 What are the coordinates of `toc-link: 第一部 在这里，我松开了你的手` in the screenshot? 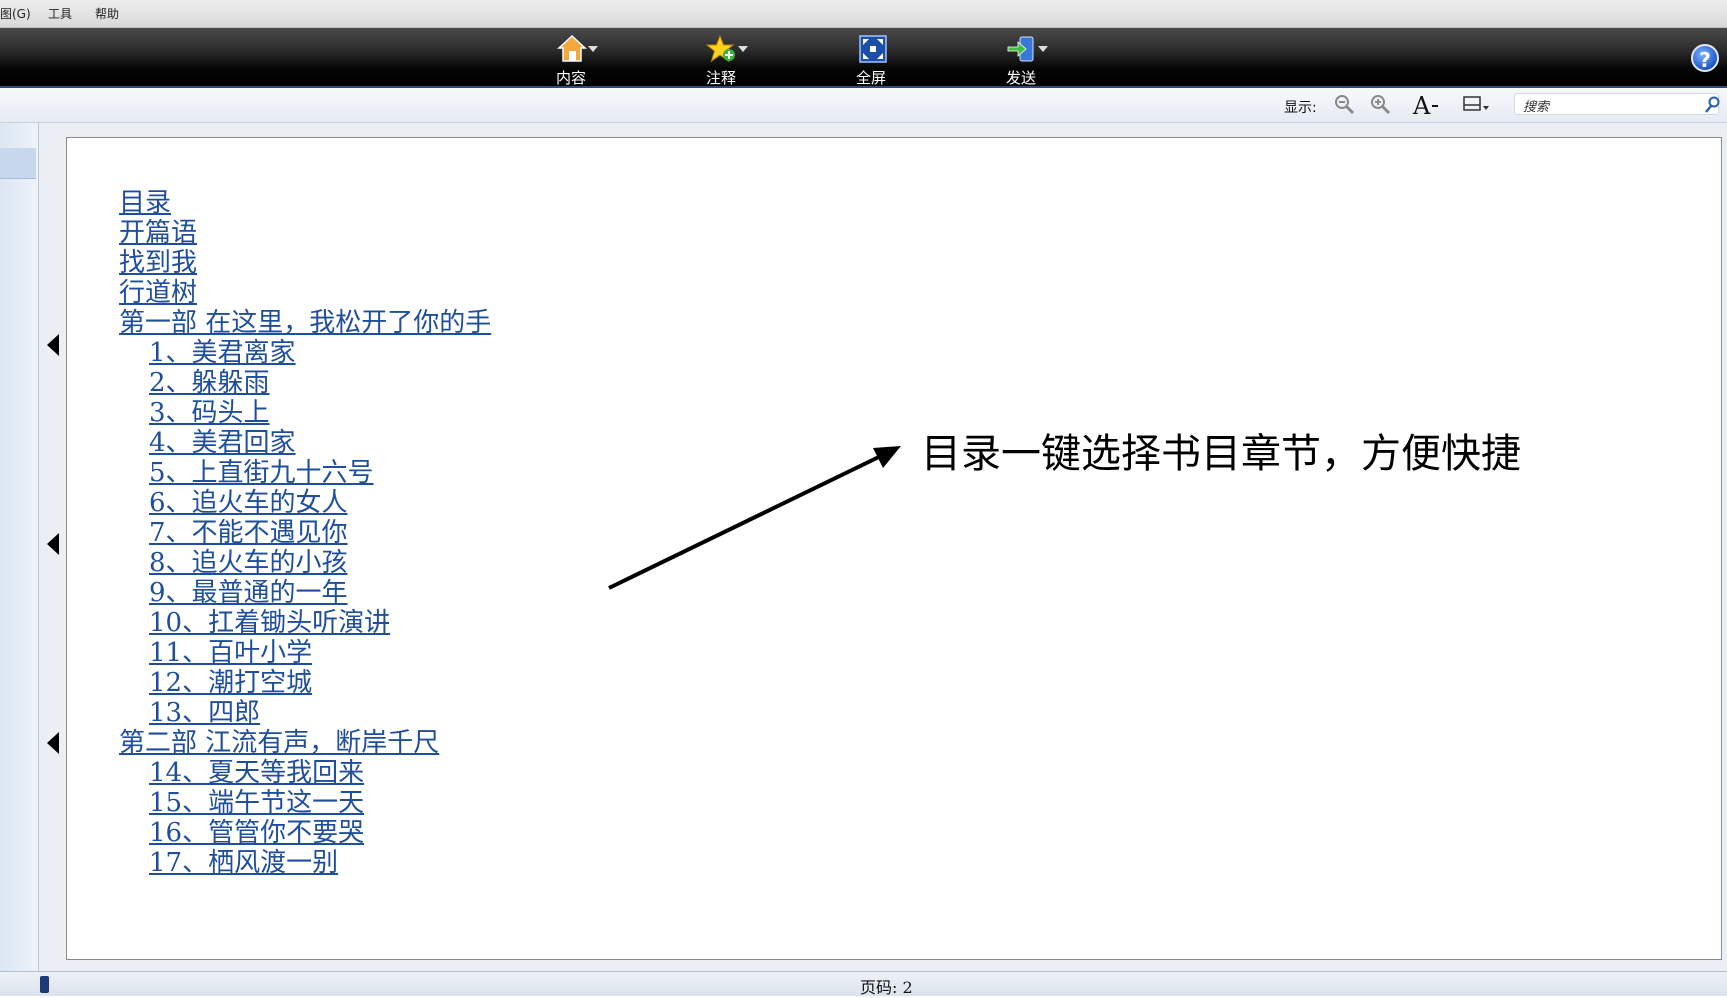 It's located at (305, 323).